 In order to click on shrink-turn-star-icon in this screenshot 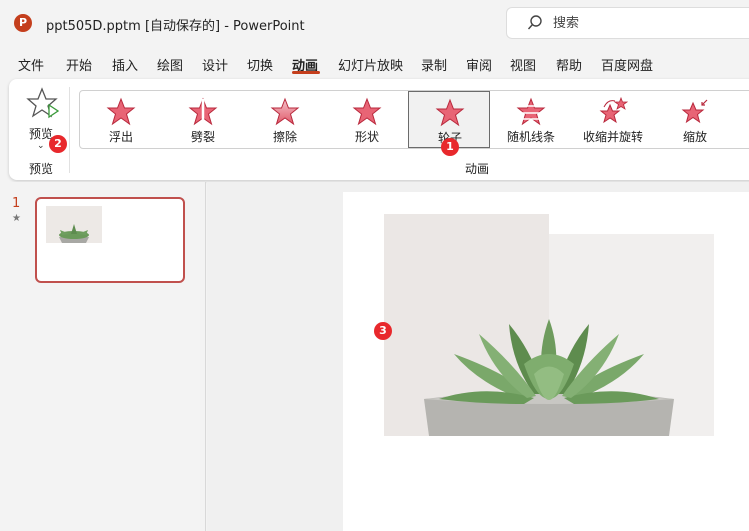, I will do `click(613, 110)`.